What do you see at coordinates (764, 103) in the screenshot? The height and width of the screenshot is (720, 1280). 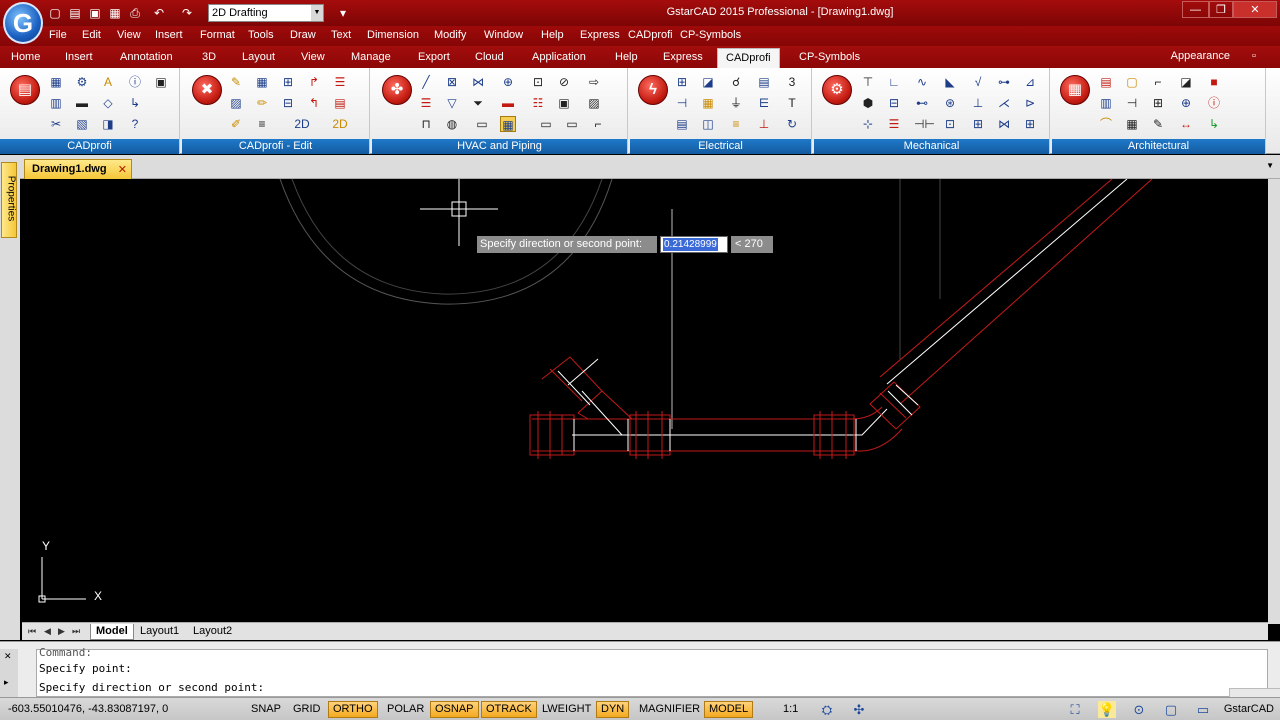 I see `cable-icon: ⋿` at bounding box center [764, 103].